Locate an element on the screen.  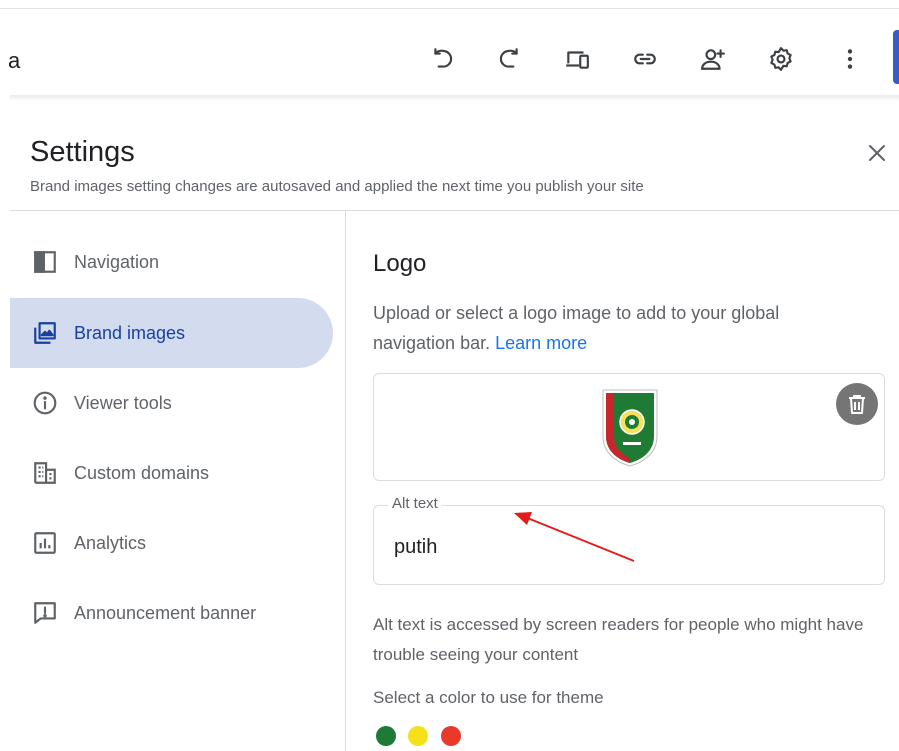
delete-logo-button is located at coordinates (857, 404).